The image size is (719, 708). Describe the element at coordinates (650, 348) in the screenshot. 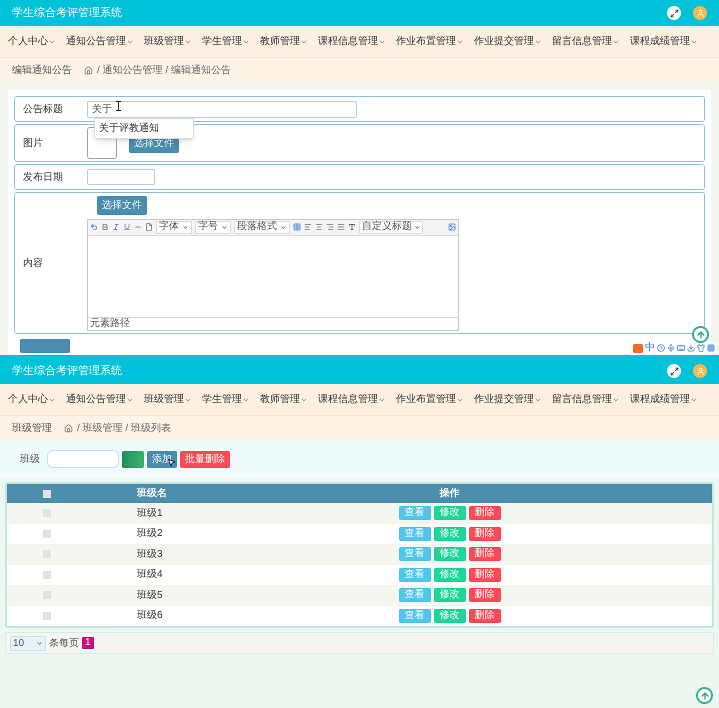

I see `input-mode-indicator: 中` at that location.